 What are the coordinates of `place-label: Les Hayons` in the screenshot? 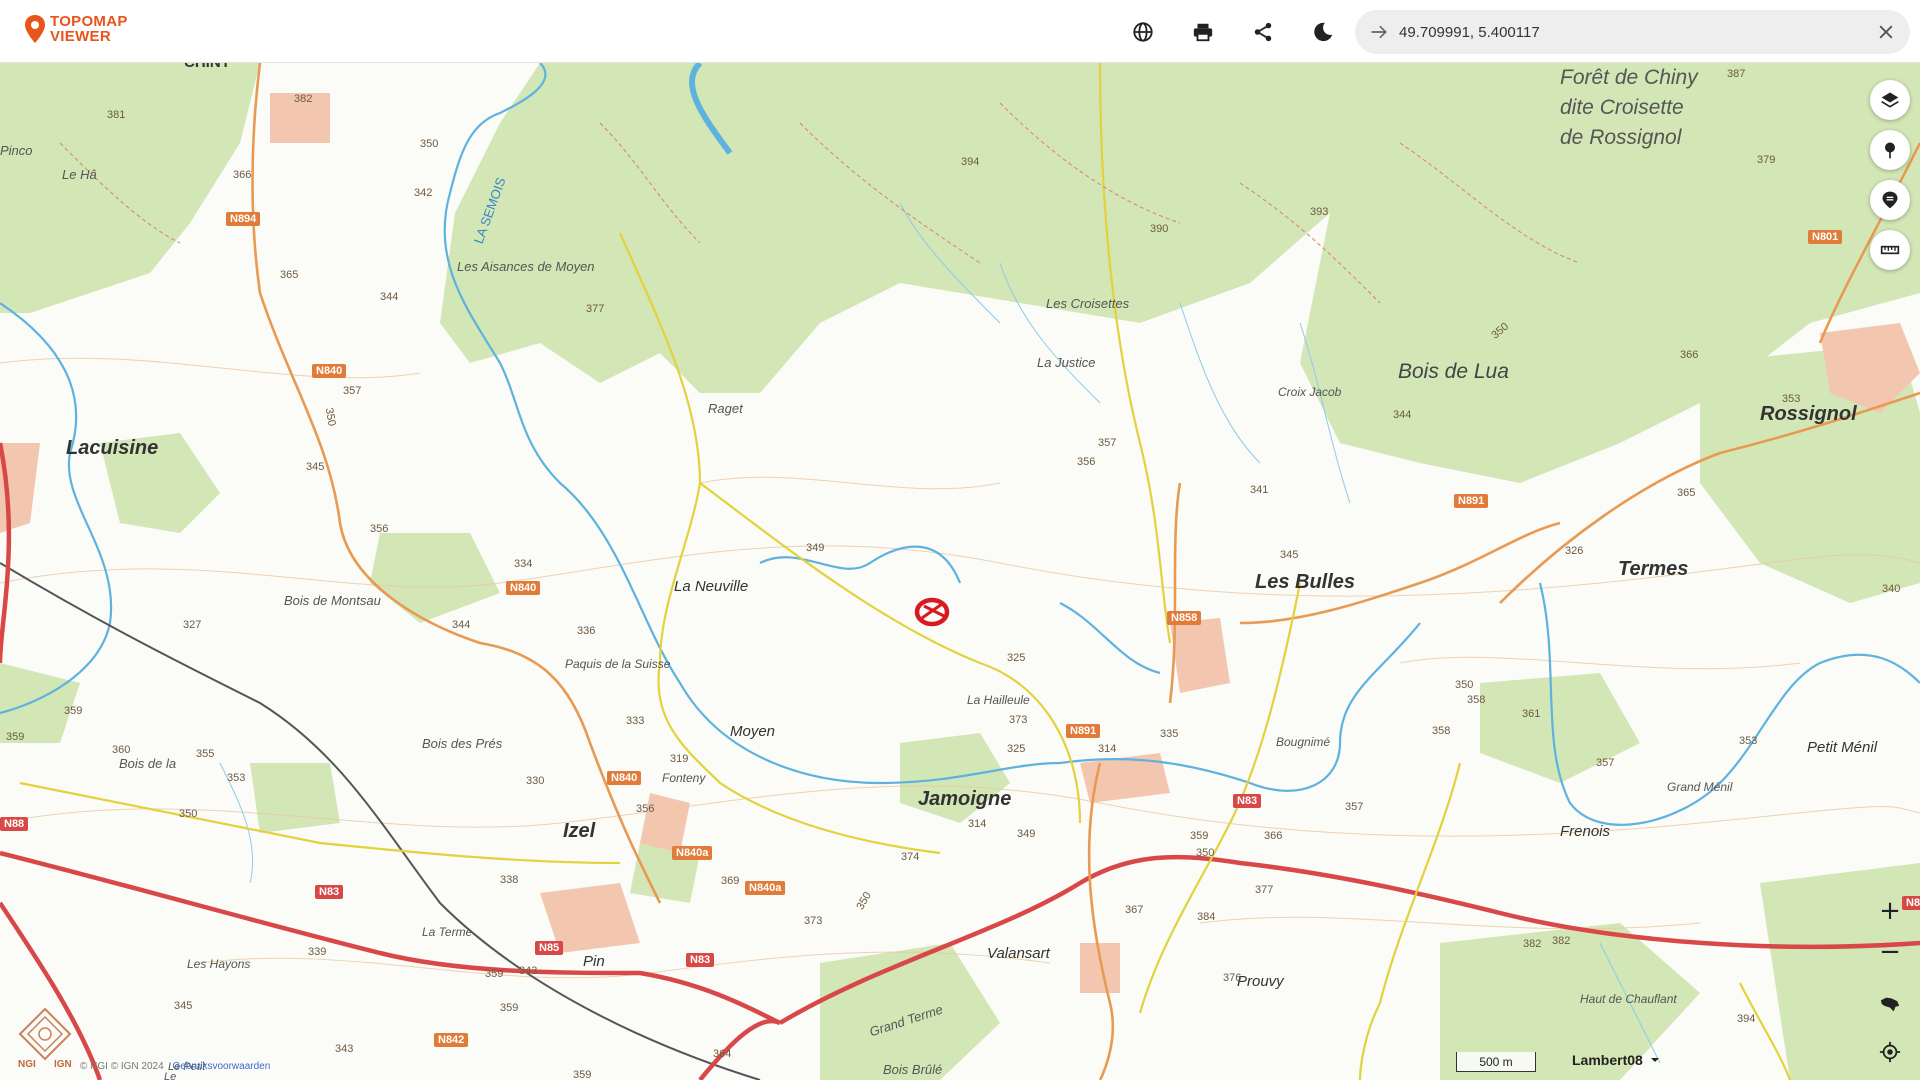 It's located at (219, 964).